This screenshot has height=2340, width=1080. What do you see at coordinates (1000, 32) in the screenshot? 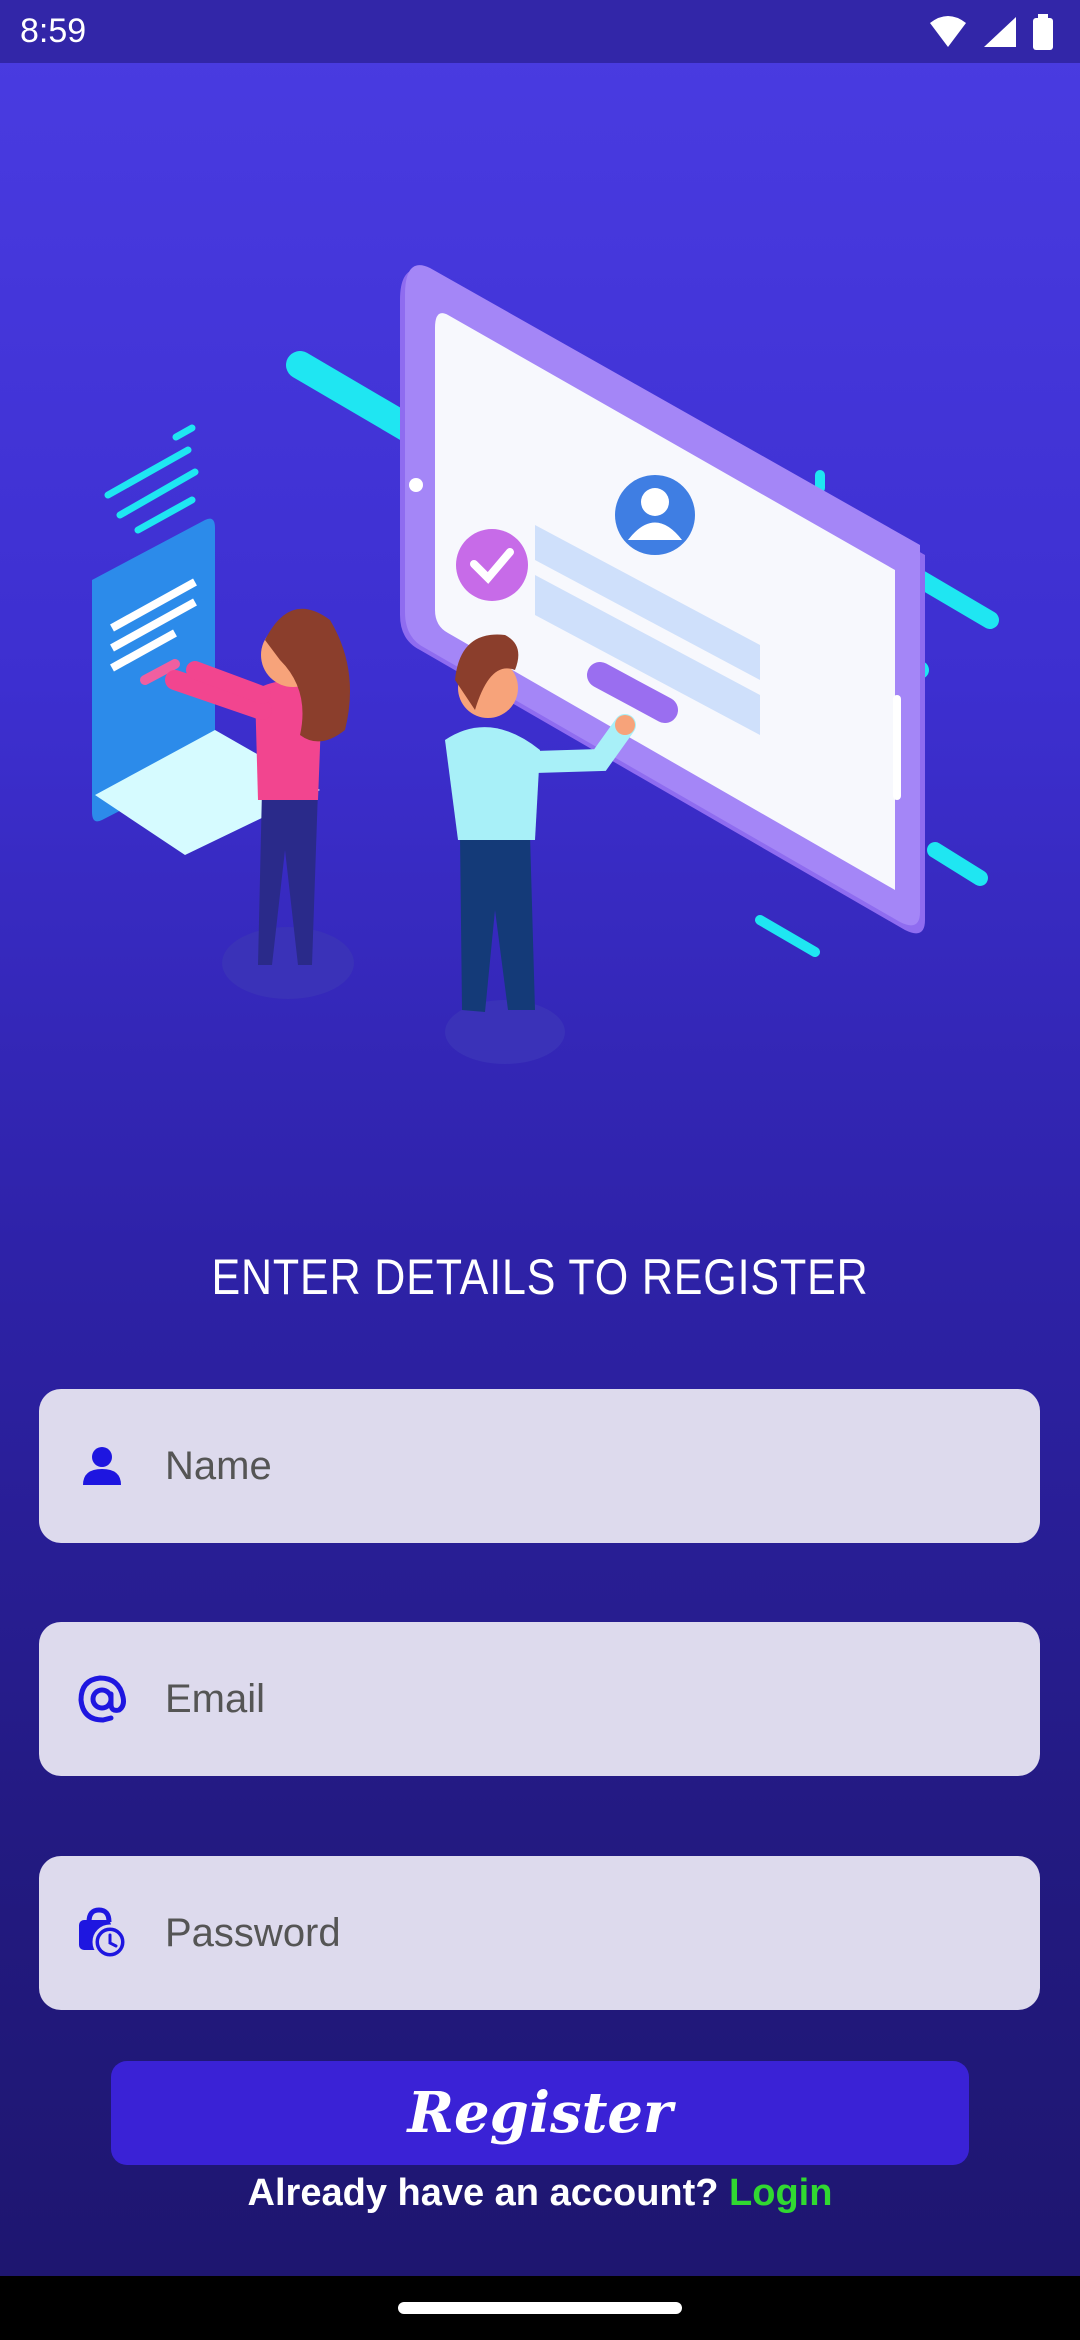
I see `signal-icon` at bounding box center [1000, 32].